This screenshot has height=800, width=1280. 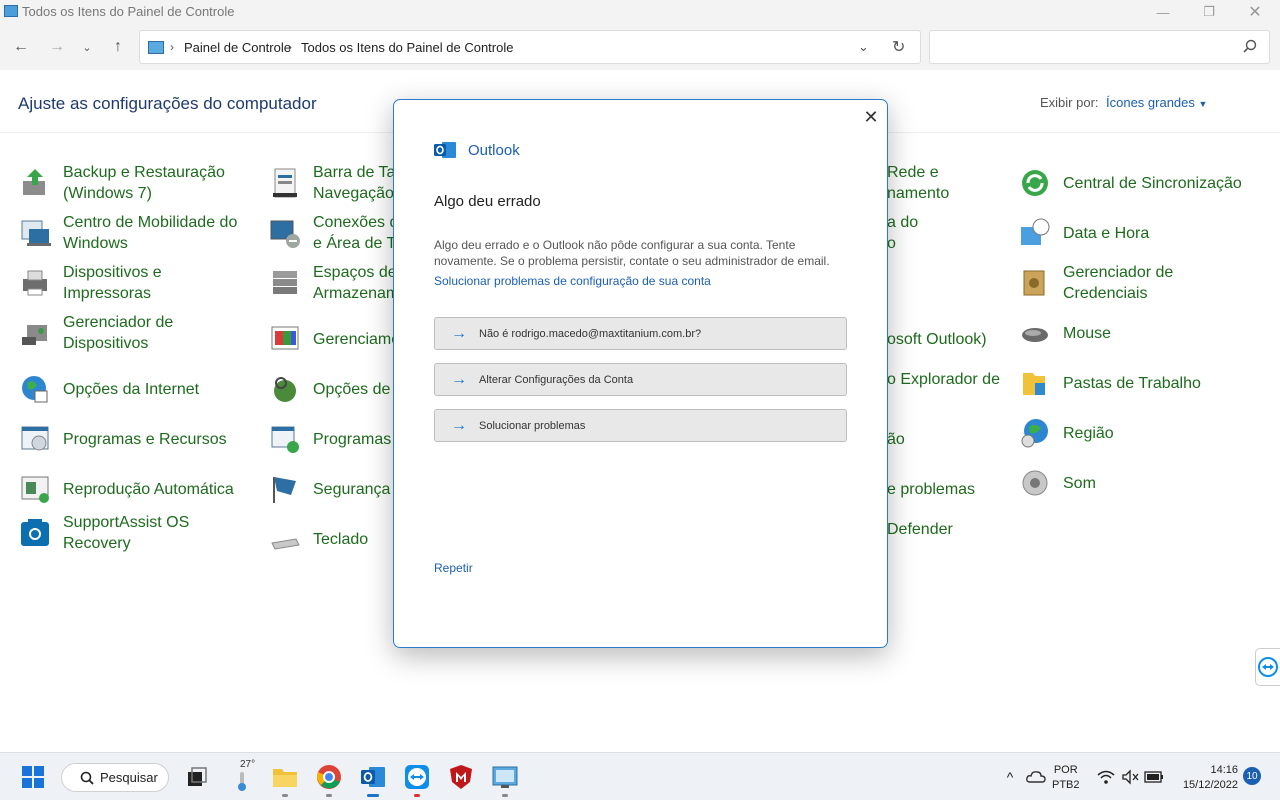 What do you see at coordinates (487, 201) in the screenshot?
I see `dialog-title: Algo deu errado` at bounding box center [487, 201].